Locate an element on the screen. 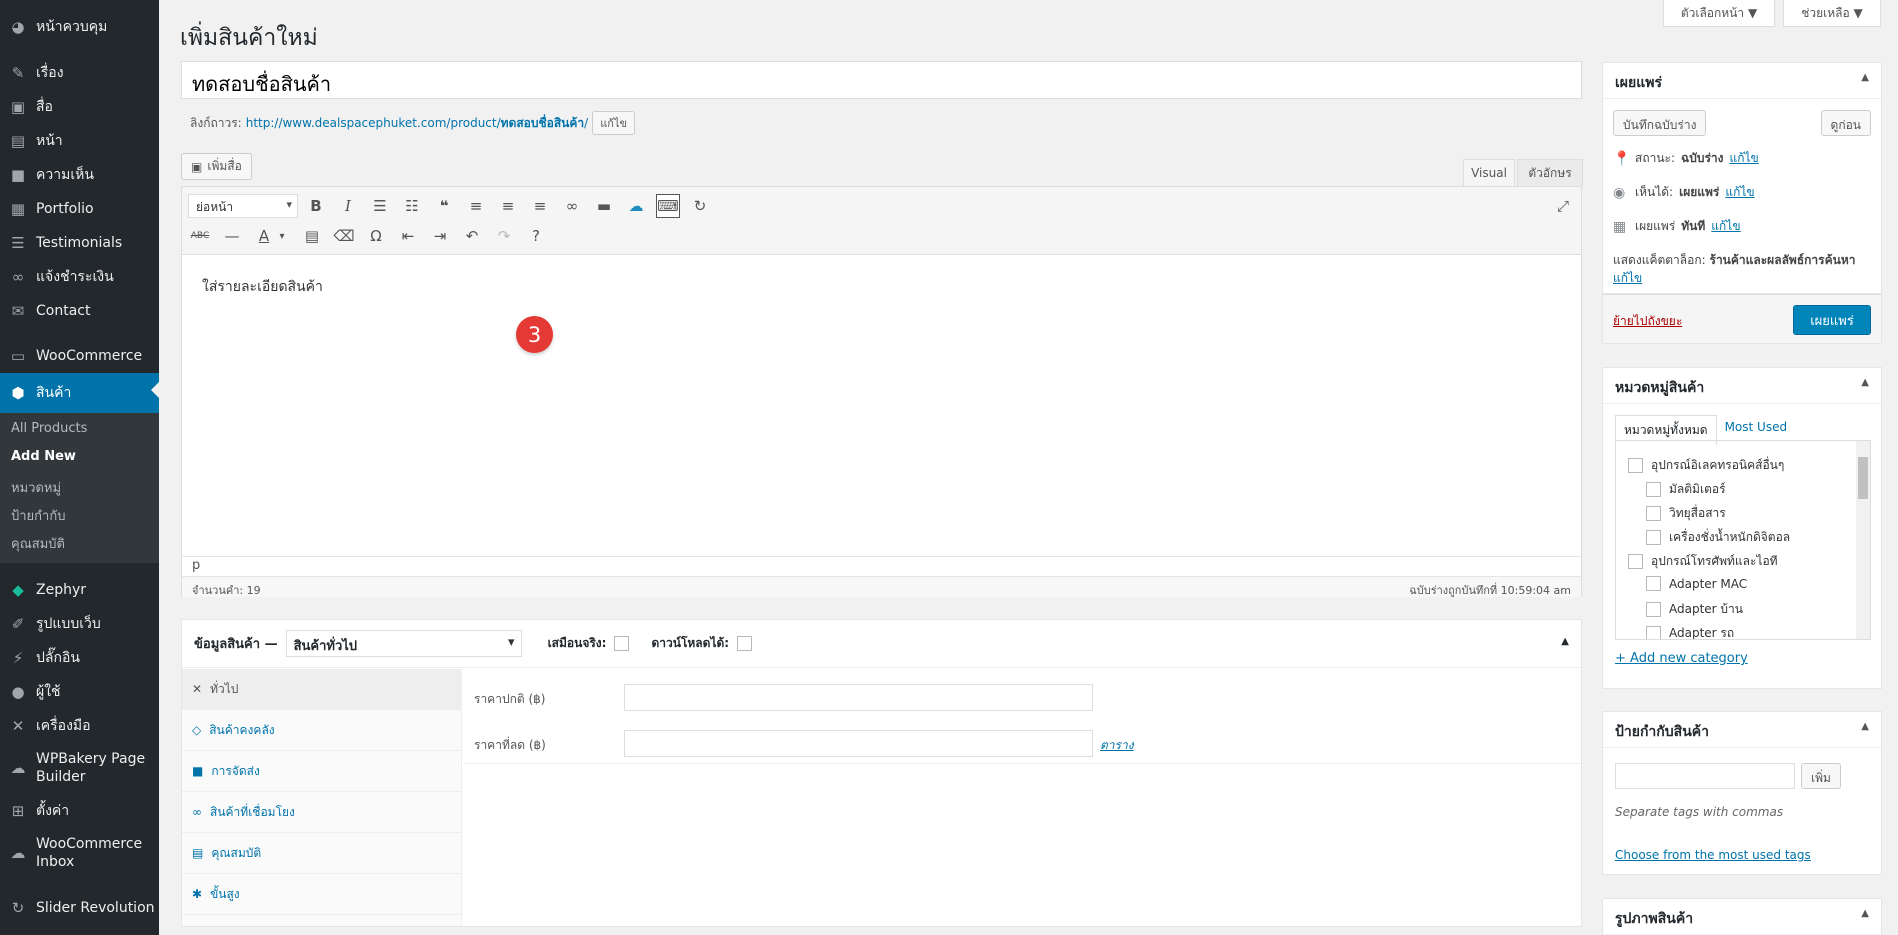 The height and width of the screenshot is (935, 1898). menu-dashboard: ◕ หน้าควบคุม is located at coordinates (79, 27).